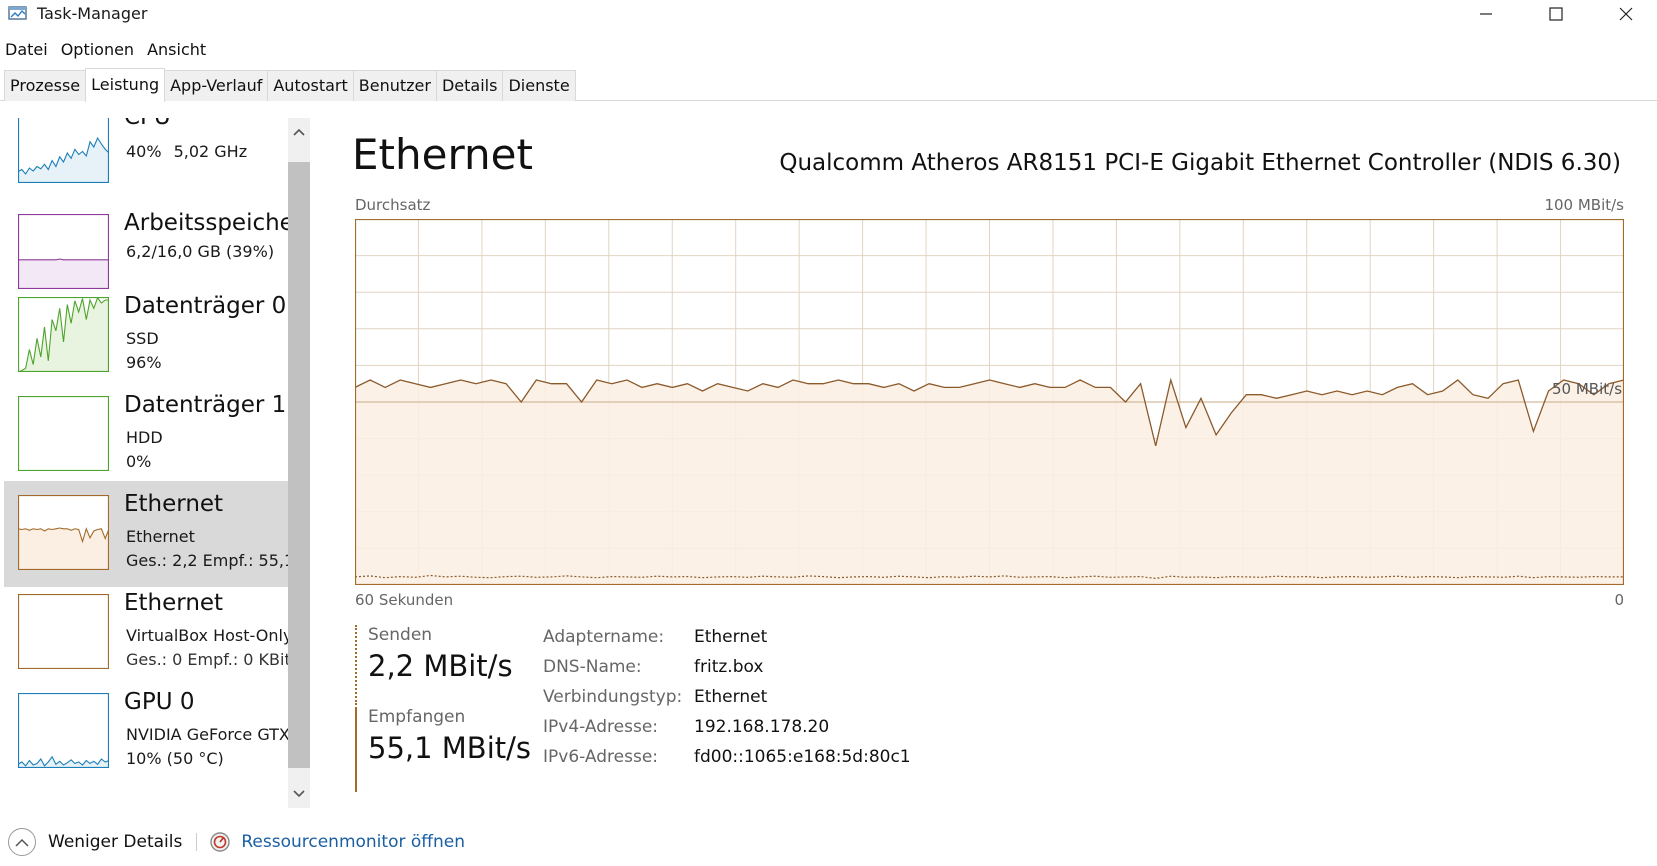 The height and width of the screenshot is (866, 1657). What do you see at coordinates (440, 666) in the screenshot?
I see `send-value: 2,2 MBit/s` at bounding box center [440, 666].